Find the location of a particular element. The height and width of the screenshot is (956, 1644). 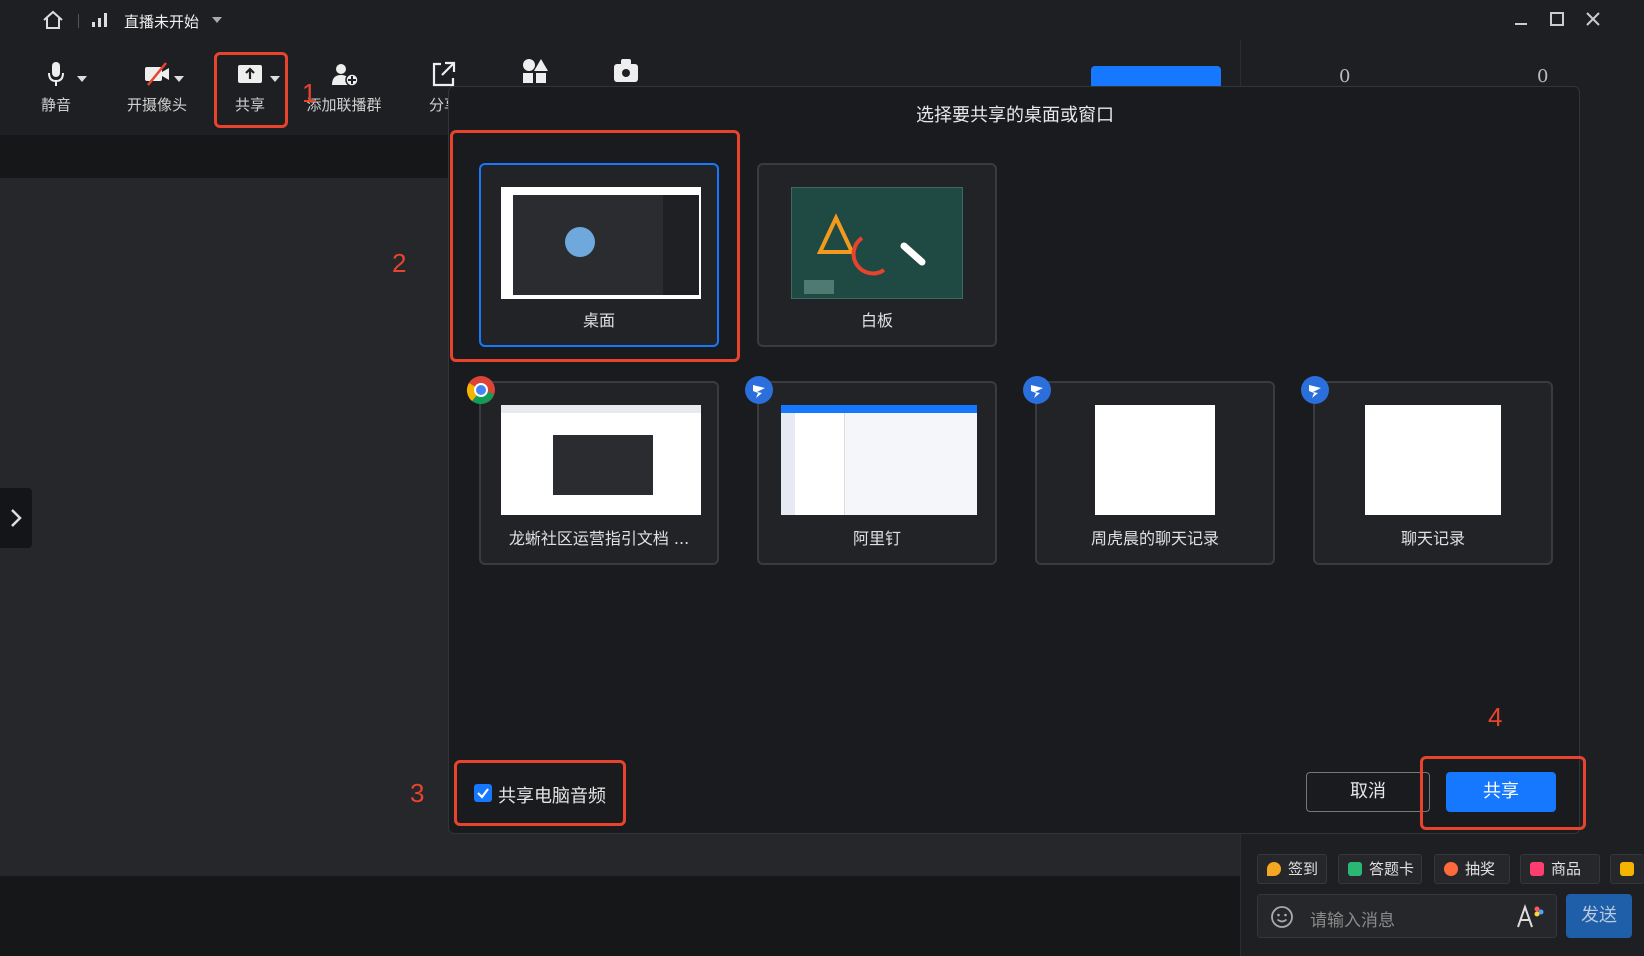

viewer-count: 0 is located at coordinates (1345, 76).